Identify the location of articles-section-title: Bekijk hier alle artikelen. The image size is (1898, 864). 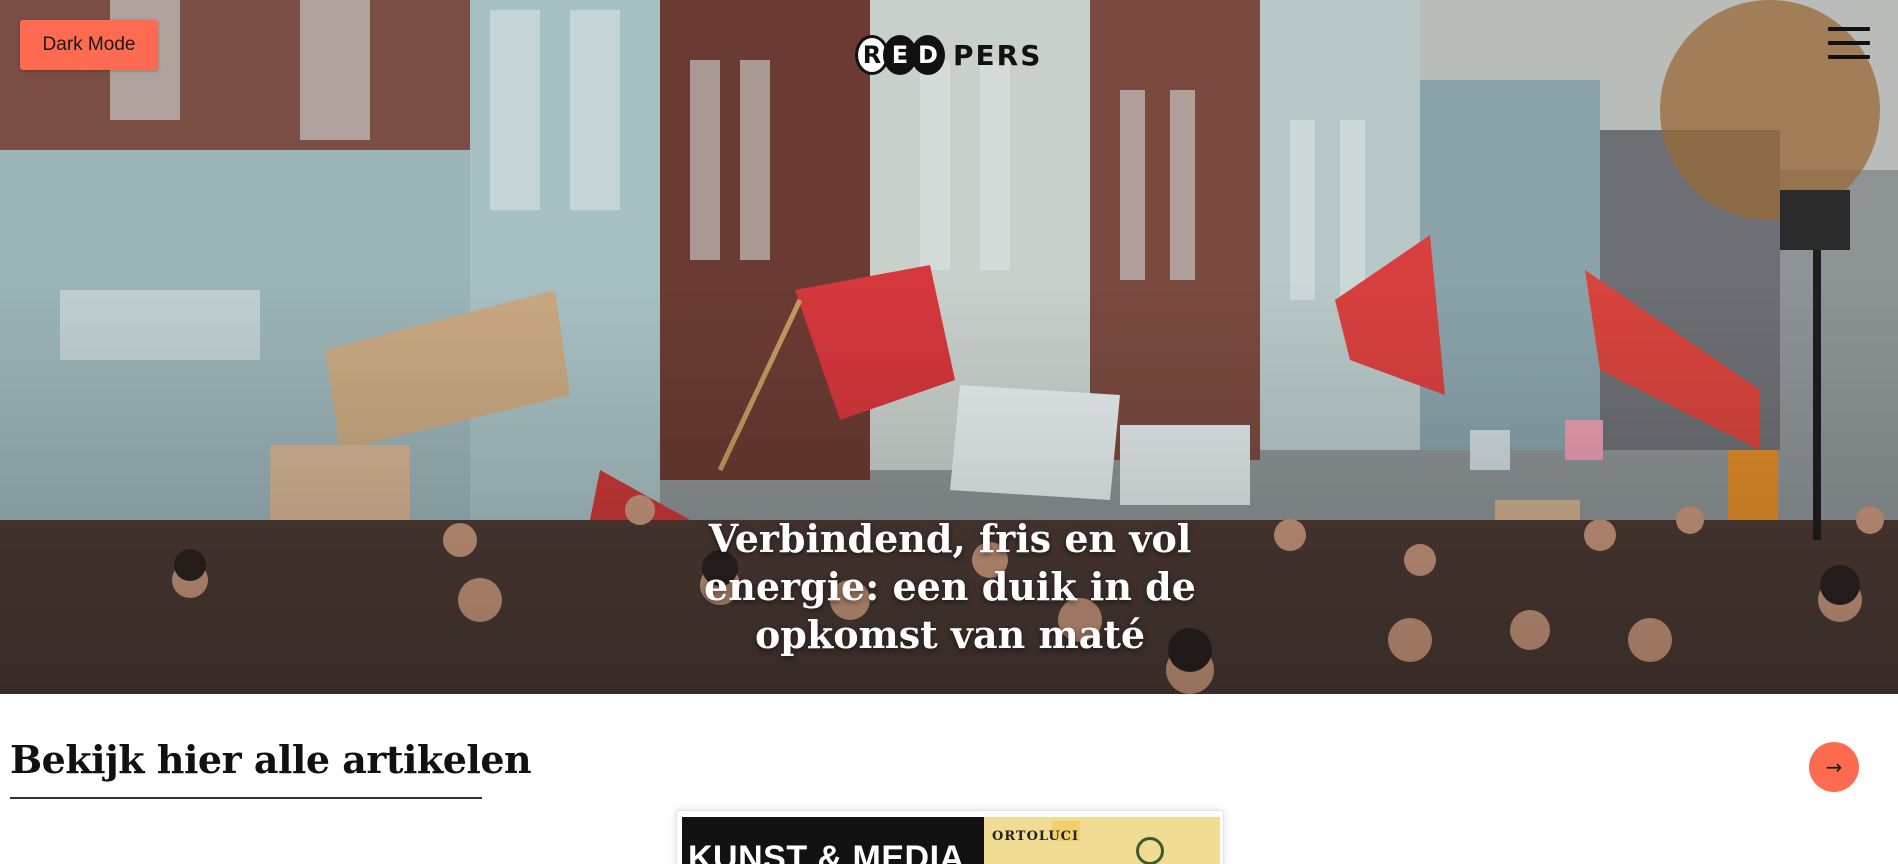
(271, 759).